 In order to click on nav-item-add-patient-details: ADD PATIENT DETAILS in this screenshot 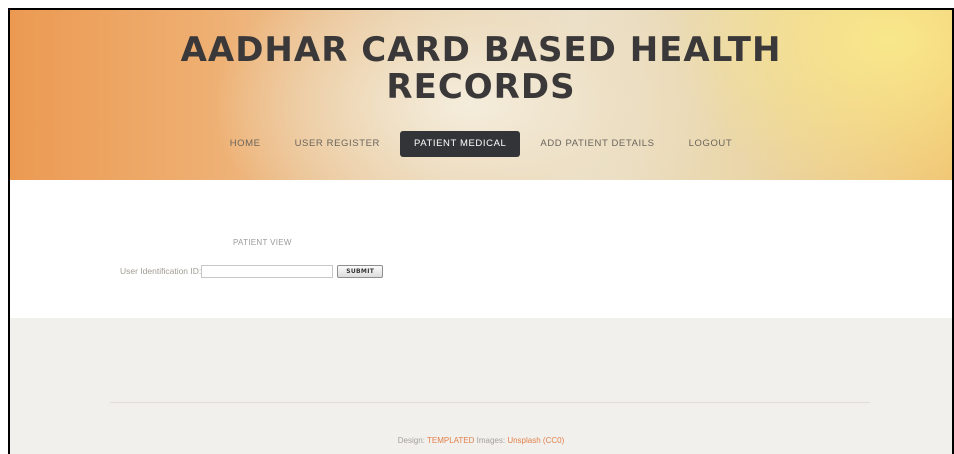, I will do `click(597, 144)`.